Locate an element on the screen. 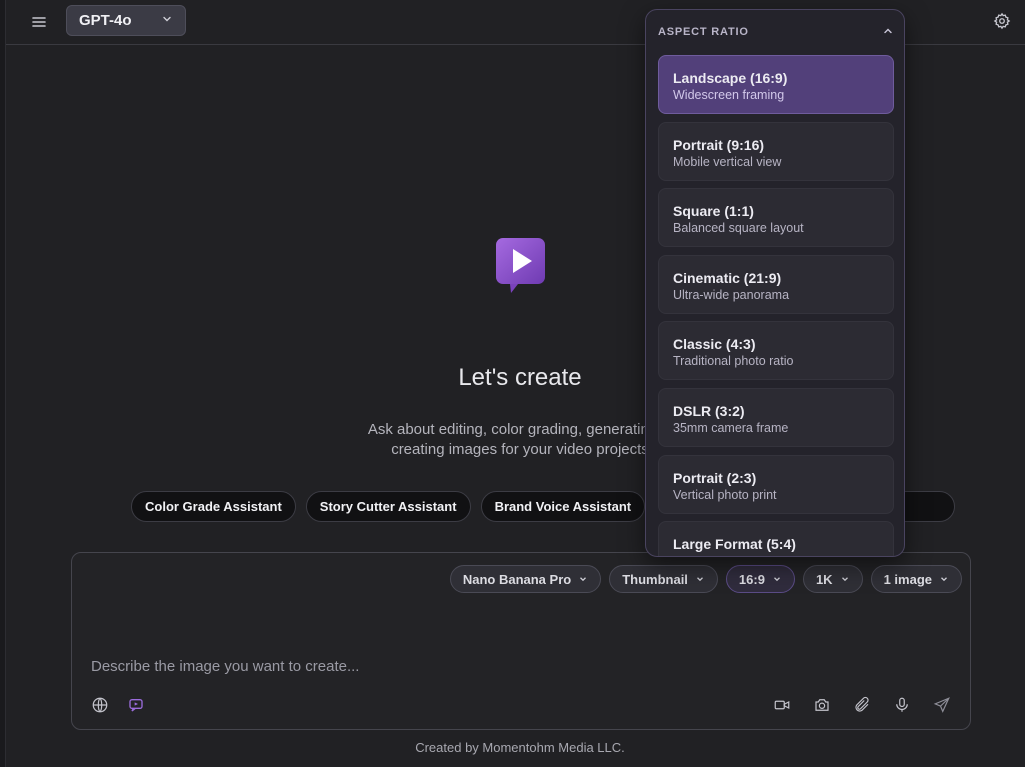 The width and height of the screenshot is (1025, 767). aspect-ratio-label: 16:9 is located at coordinates (751, 579).